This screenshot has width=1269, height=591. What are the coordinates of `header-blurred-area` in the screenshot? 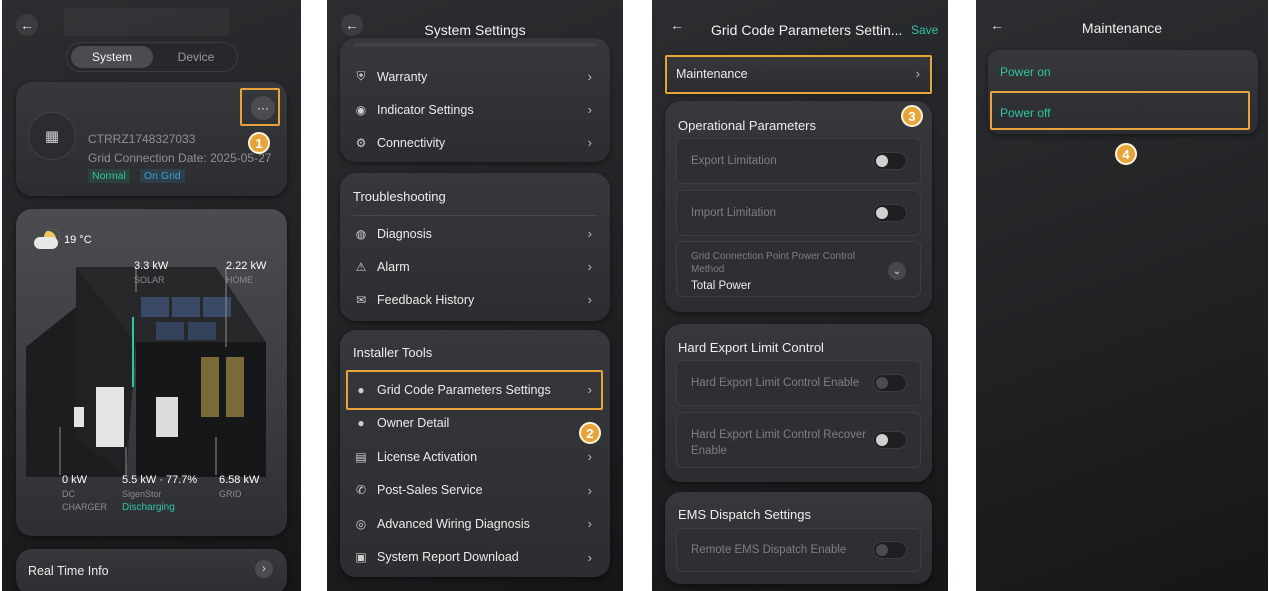 It's located at (147, 22).